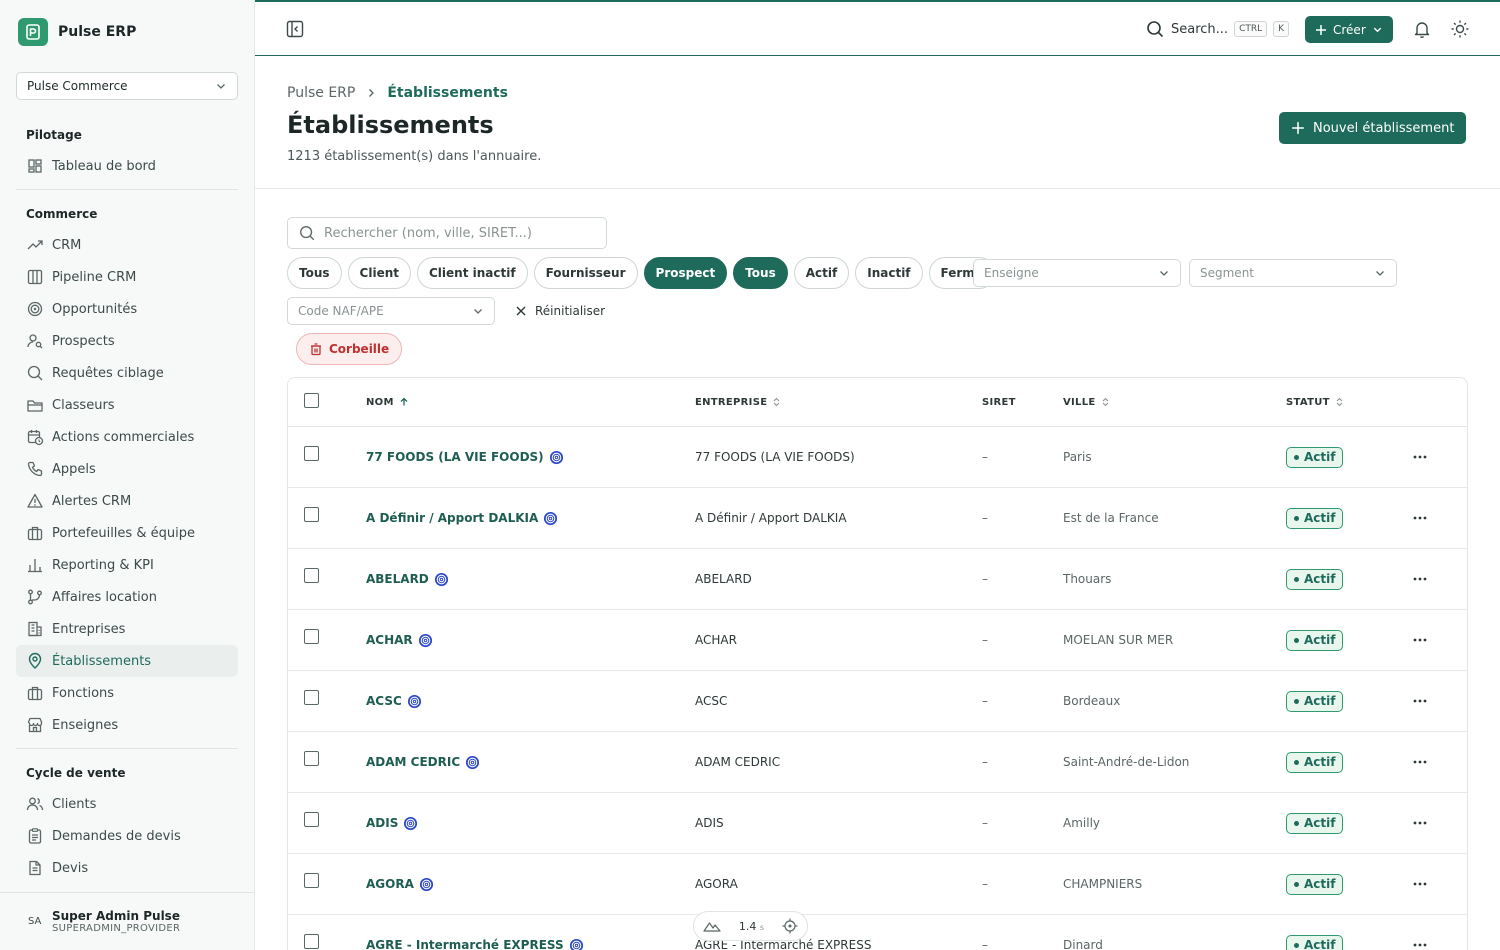 The width and height of the screenshot is (1500, 950). Describe the element at coordinates (127, 868) in the screenshot. I see `sidebar-item-devis: Devis` at that location.